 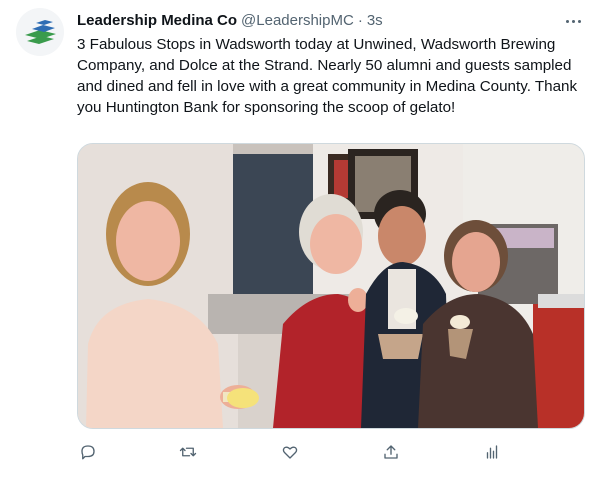 I want to click on reply-button, so click(x=88, y=452).